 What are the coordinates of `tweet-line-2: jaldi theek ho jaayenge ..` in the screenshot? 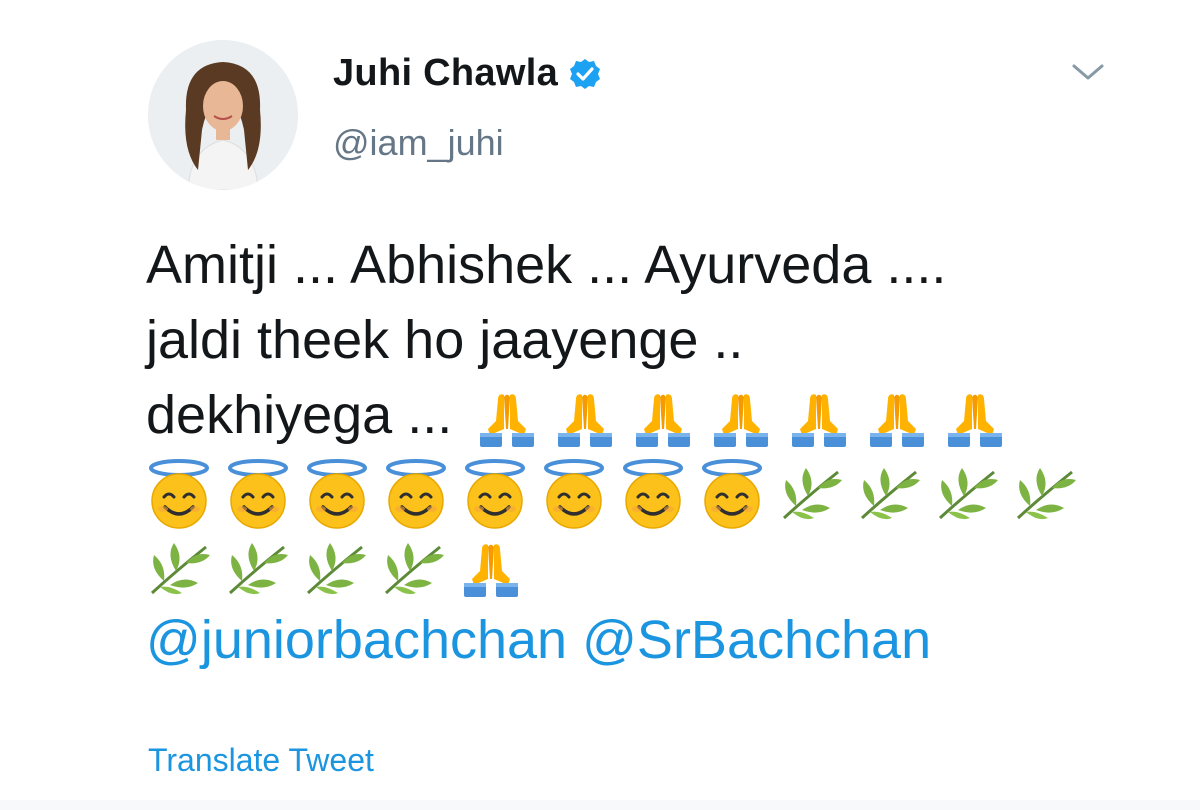 It's located at (445, 340).